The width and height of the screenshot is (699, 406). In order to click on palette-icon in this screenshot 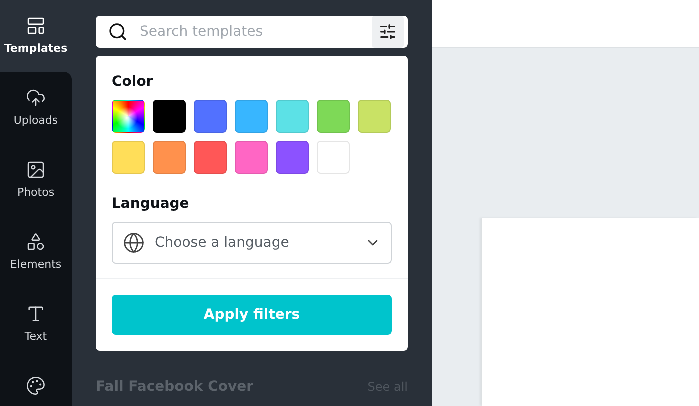, I will do `click(36, 386)`.